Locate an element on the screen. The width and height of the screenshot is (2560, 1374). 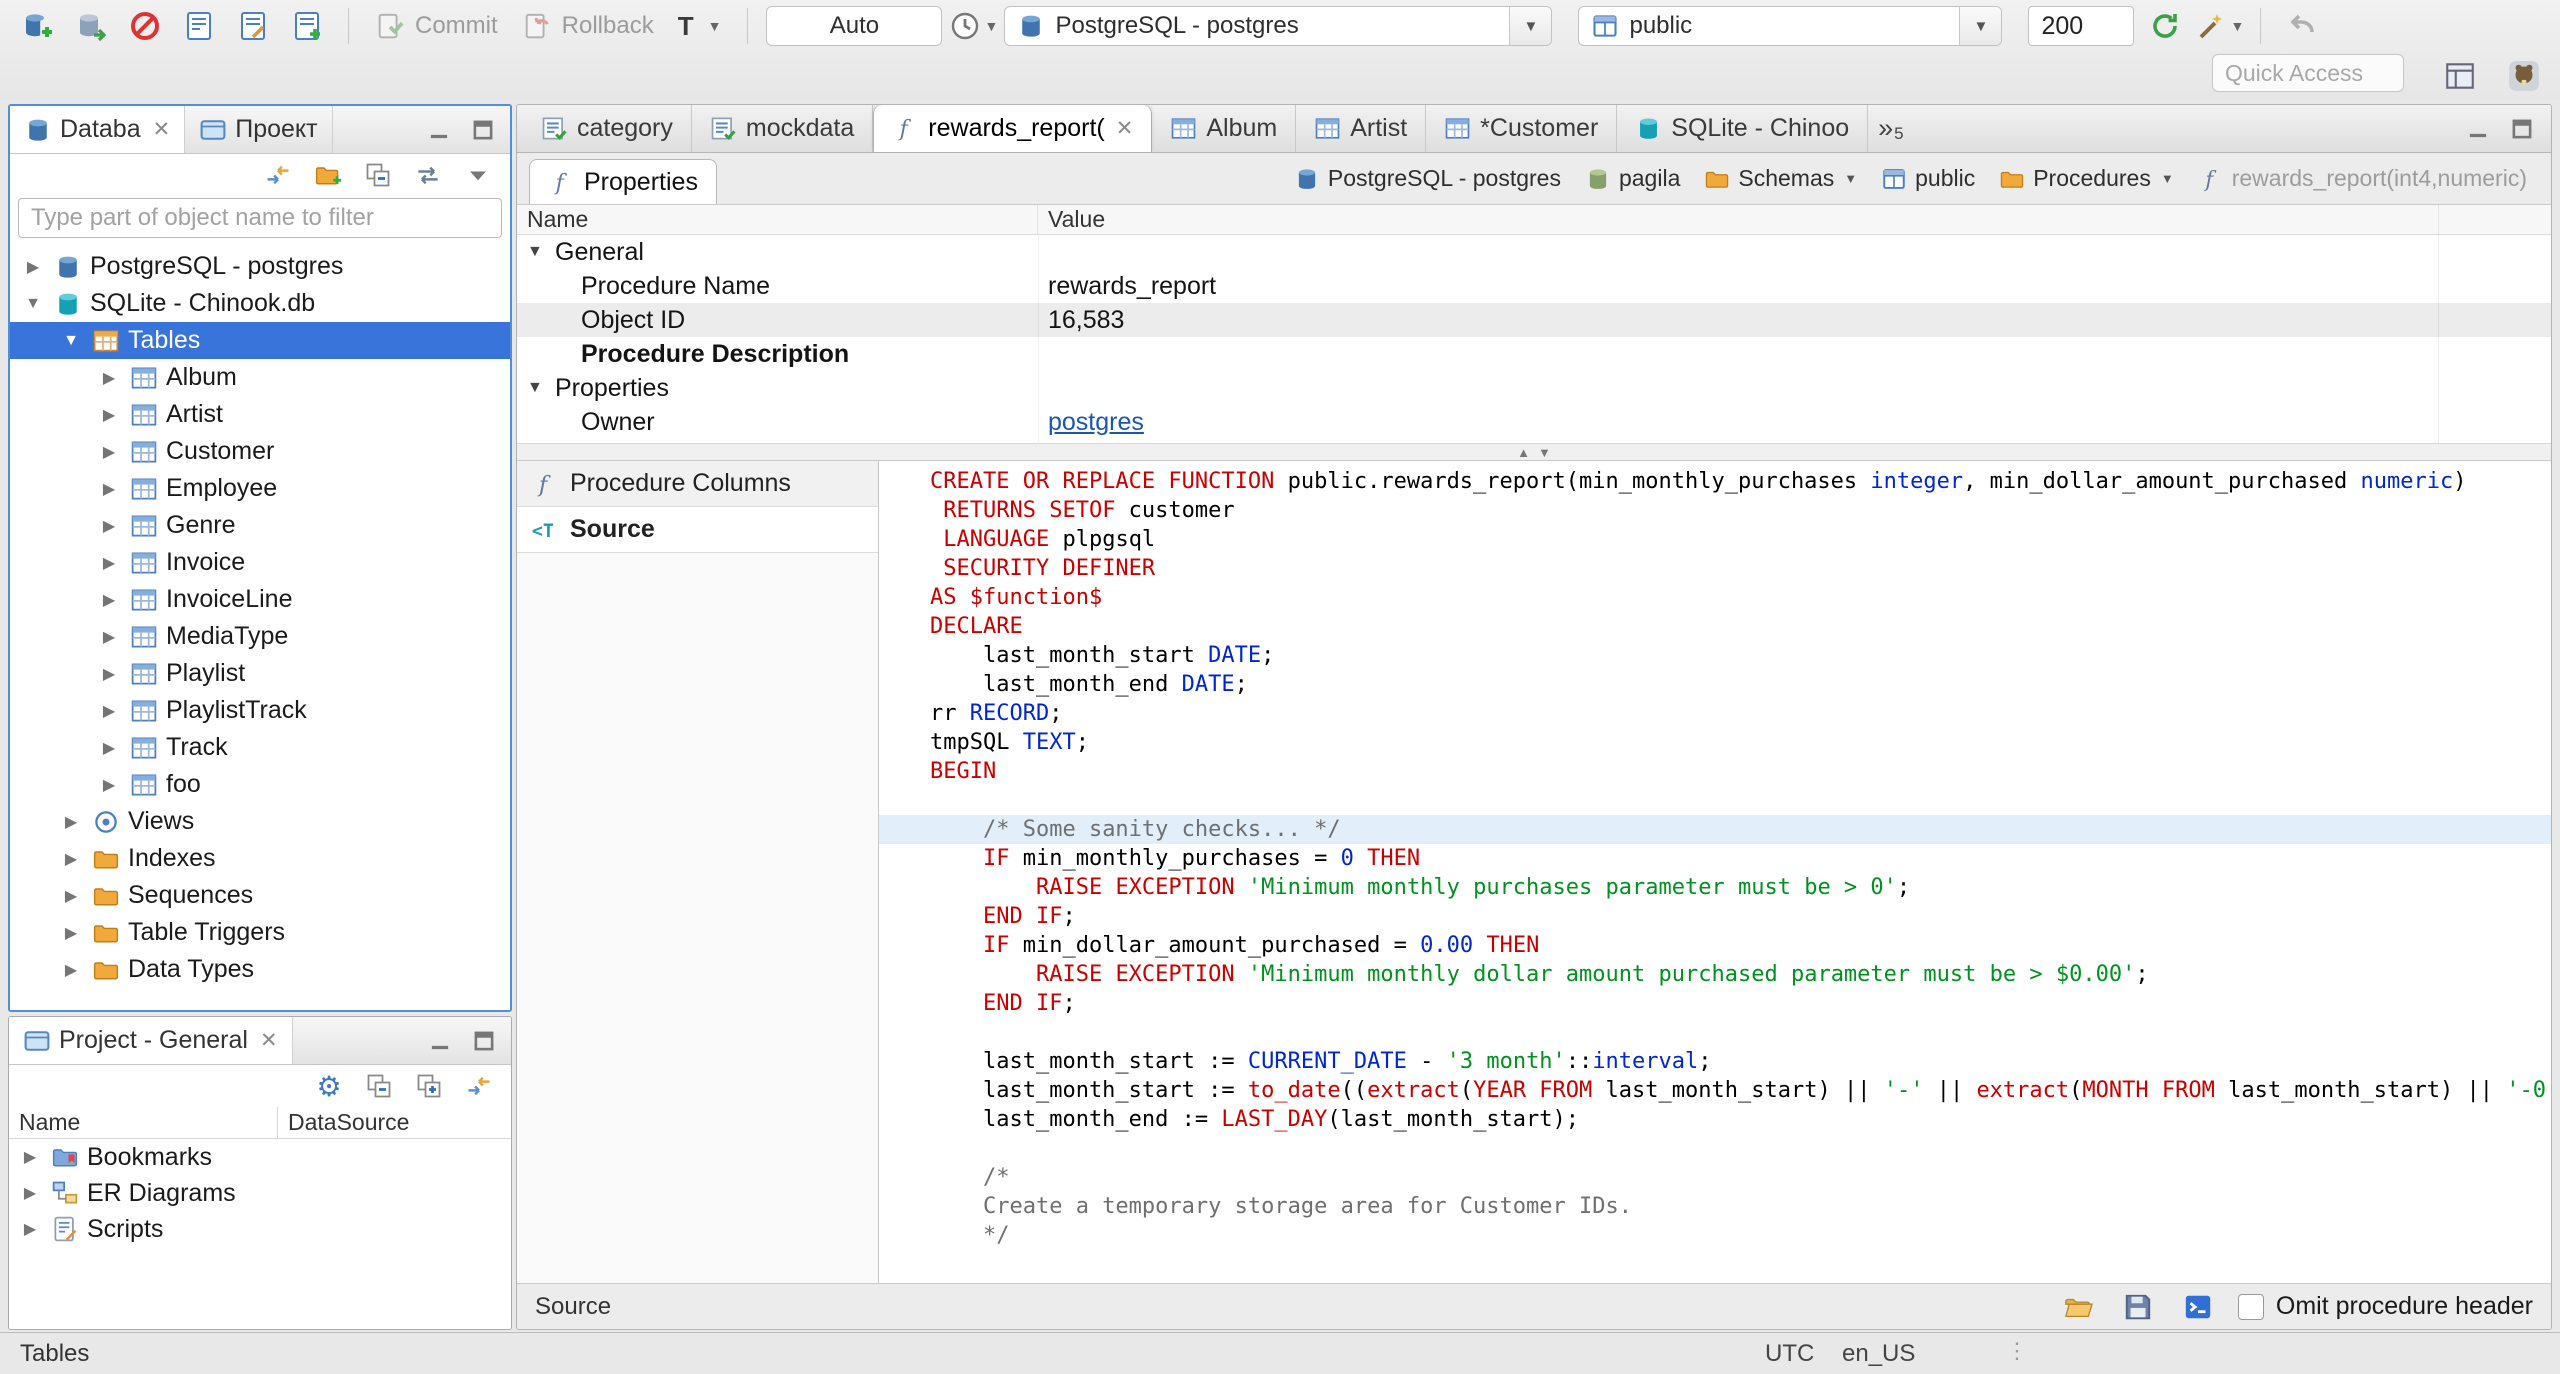
breadcrumb-item-procedures: Procedures ▼ is located at coordinates (2086, 178).